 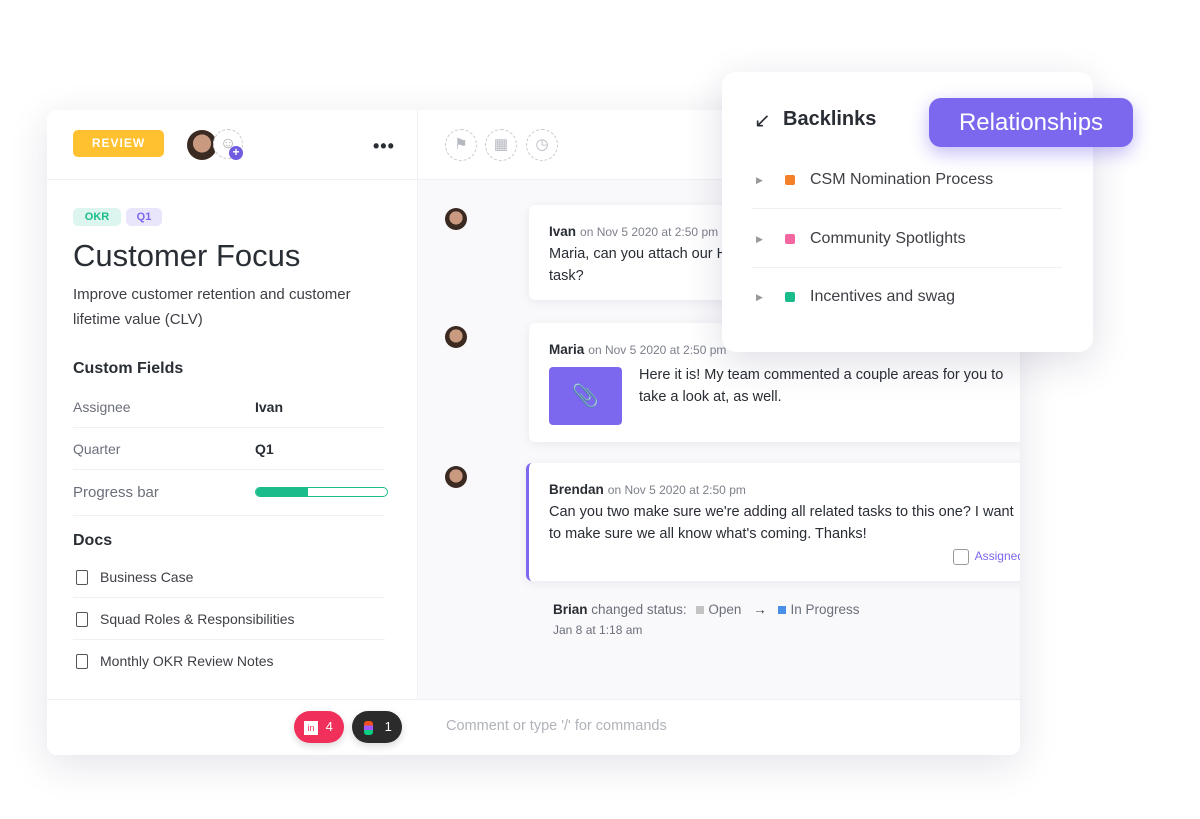 What do you see at coordinates (542, 145) in the screenshot?
I see `clock-icon: ◷` at bounding box center [542, 145].